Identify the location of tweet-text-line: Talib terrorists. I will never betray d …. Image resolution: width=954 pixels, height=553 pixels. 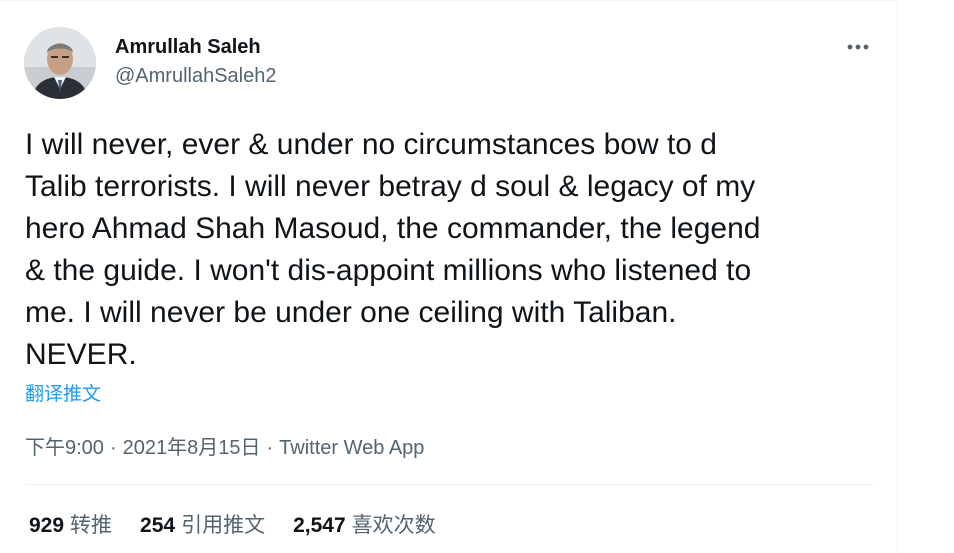
(390, 186).